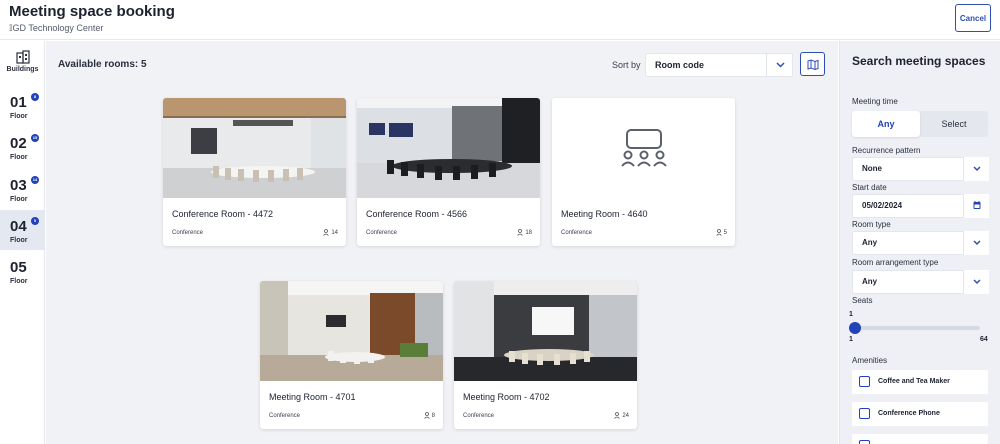 The width and height of the screenshot is (1000, 444). What do you see at coordinates (18, 143) in the screenshot?
I see `floor-number: 02` at bounding box center [18, 143].